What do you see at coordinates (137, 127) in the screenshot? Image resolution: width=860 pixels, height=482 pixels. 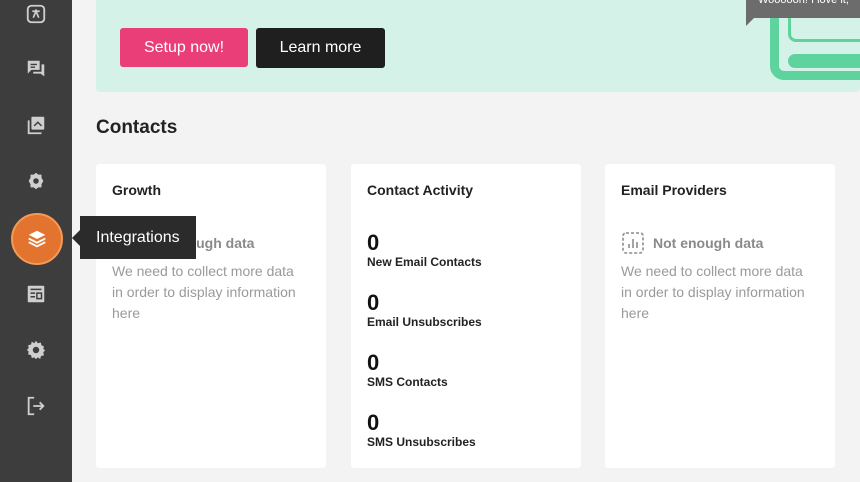 I see `contacts-heading: Contacts` at bounding box center [137, 127].